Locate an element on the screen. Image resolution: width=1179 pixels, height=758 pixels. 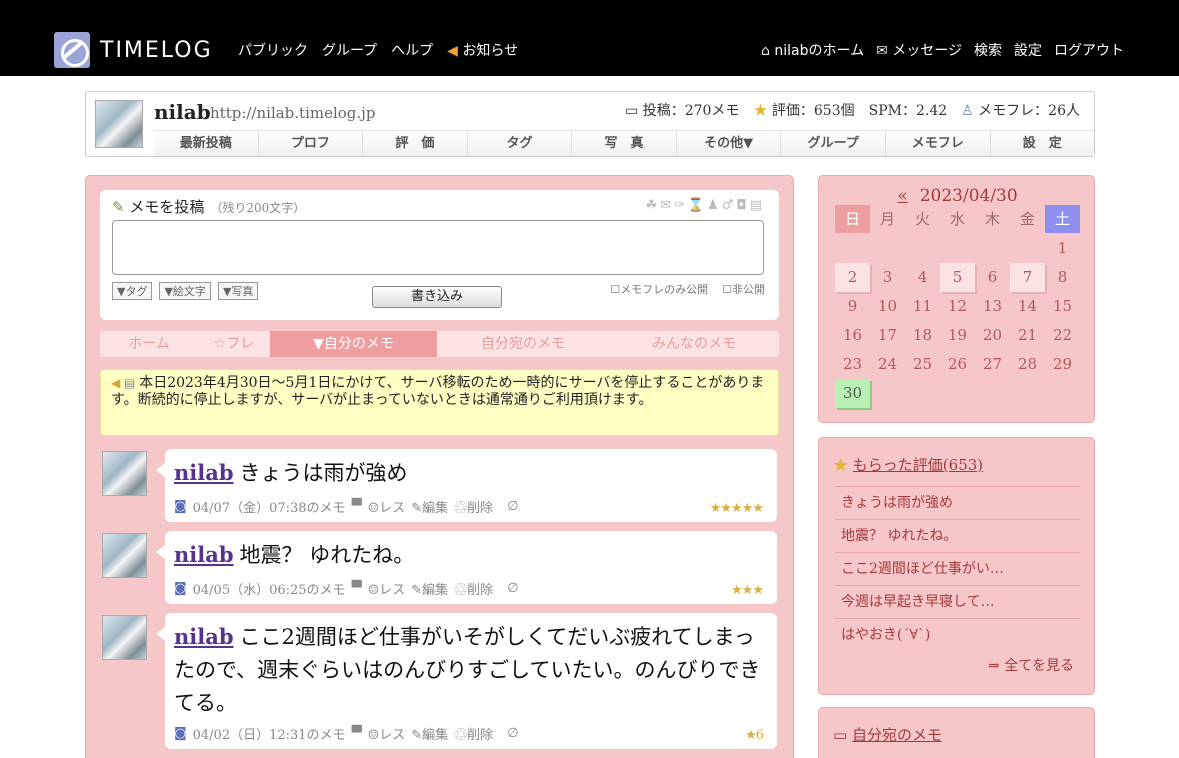
tab-all-memos: みんなのメモ is located at coordinates (694, 344).